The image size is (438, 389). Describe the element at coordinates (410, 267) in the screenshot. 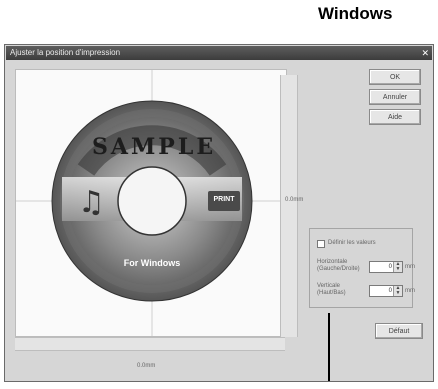

I see `horizontal-unit: mm` at that location.